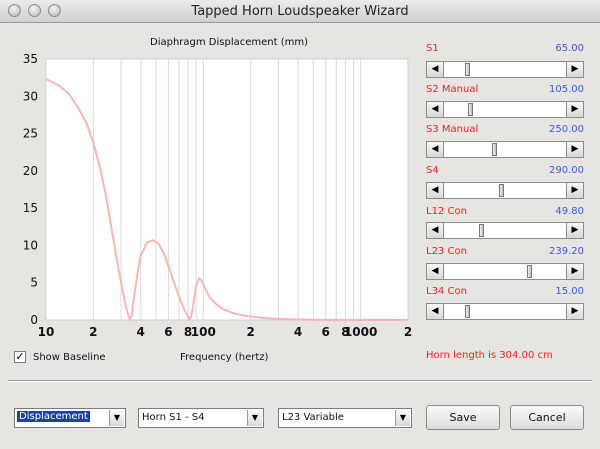 Image resolution: width=600 pixels, height=449 pixels. What do you see at coordinates (566, 170) in the screenshot?
I see `param-value-s4: 290.00` at bounding box center [566, 170].